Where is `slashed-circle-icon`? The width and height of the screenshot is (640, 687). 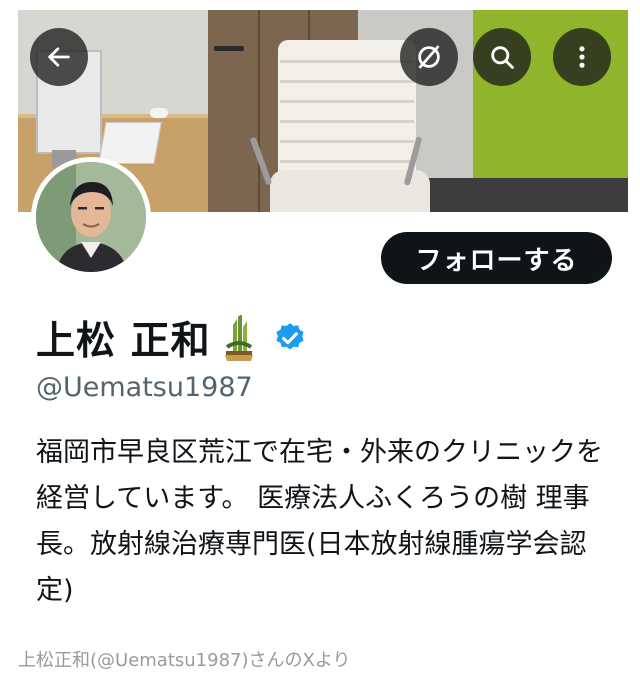 slashed-circle-icon is located at coordinates (429, 57).